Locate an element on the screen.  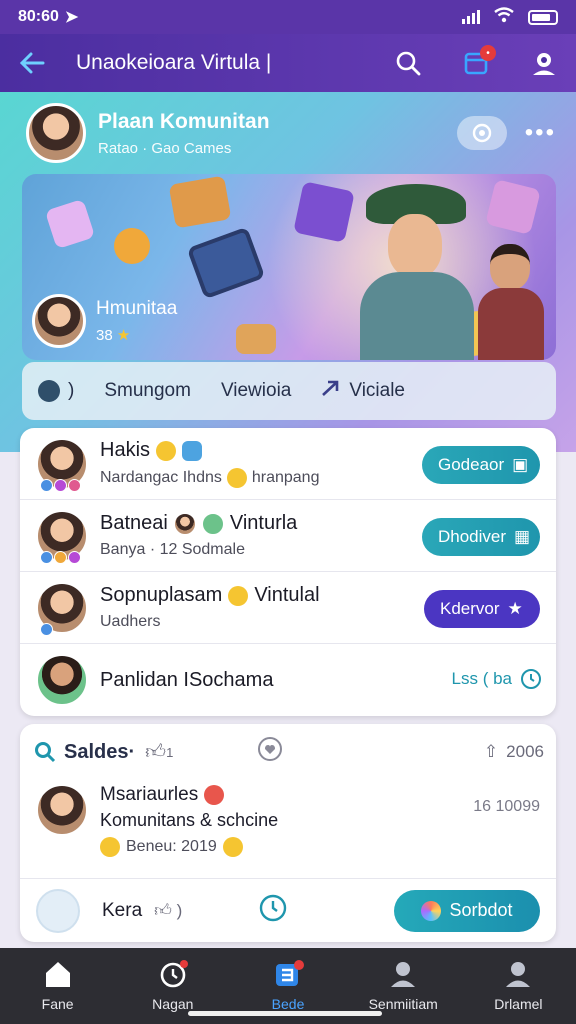
page-title: Unaokeioara Virtula | is located at coordinates (174, 62).